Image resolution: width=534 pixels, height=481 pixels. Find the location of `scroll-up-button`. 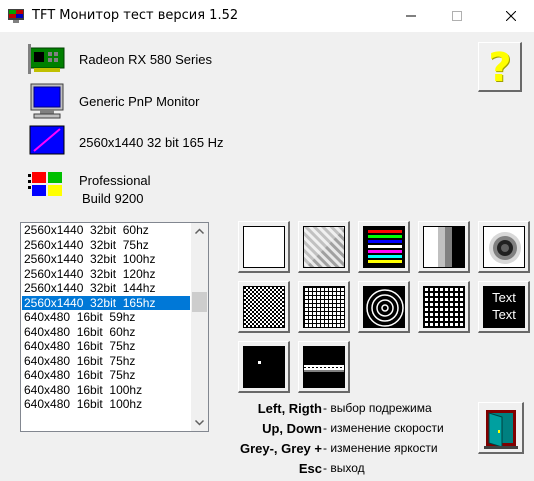

scroll-up-button is located at coordinates (199, 231).